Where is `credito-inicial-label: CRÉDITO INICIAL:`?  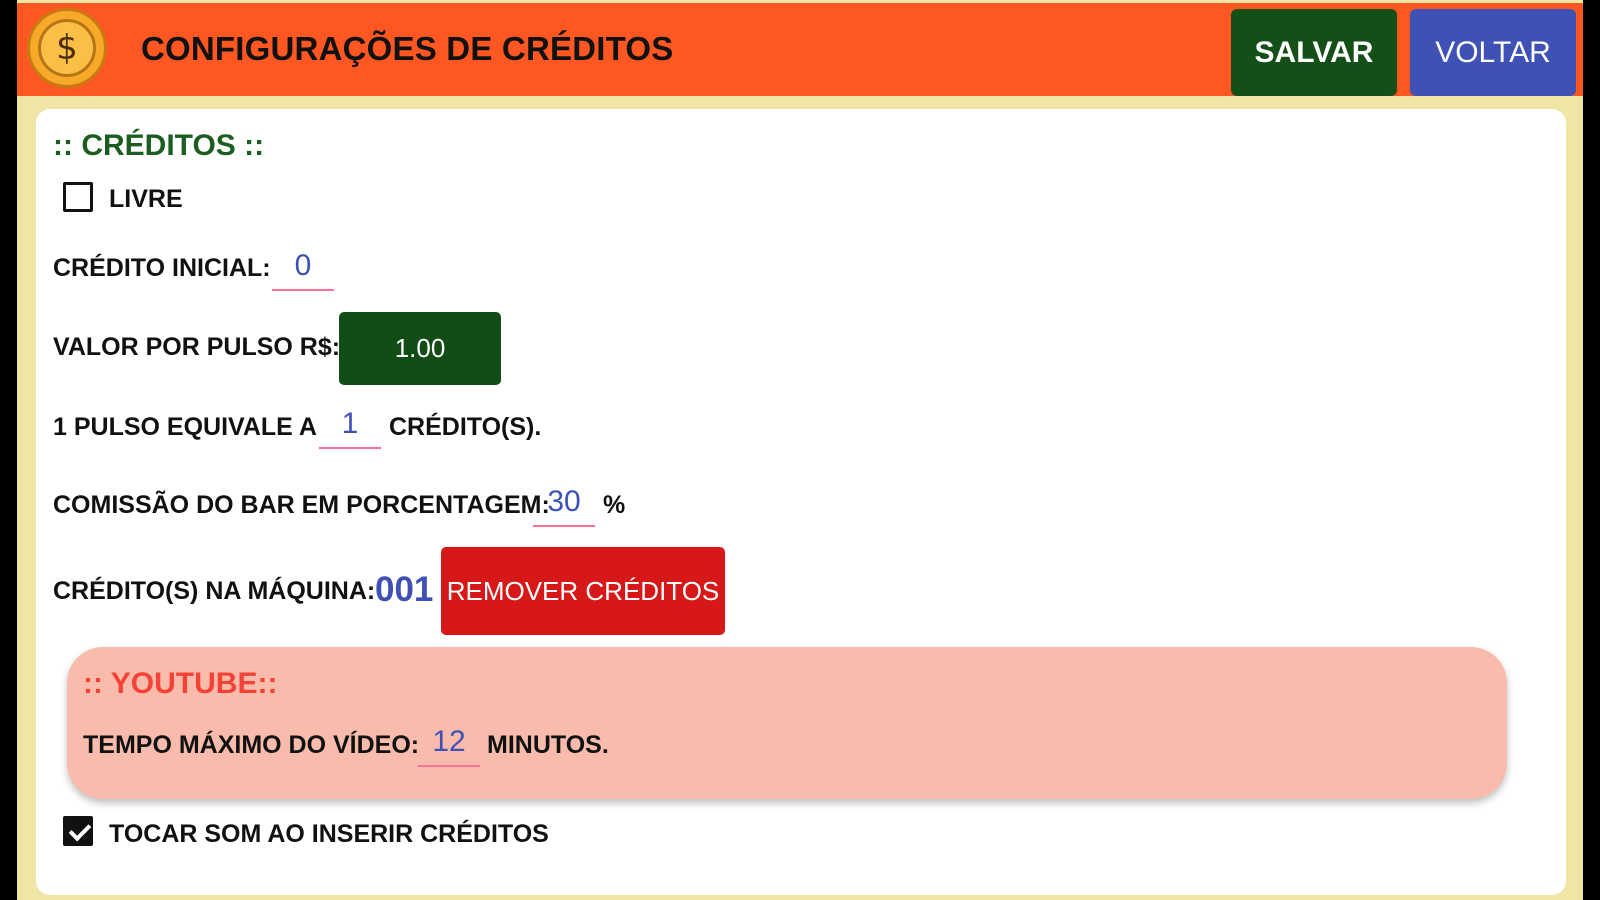
credito-inicial-label: CRÉDITO INICIAL: is located at coordinates (162, 268).